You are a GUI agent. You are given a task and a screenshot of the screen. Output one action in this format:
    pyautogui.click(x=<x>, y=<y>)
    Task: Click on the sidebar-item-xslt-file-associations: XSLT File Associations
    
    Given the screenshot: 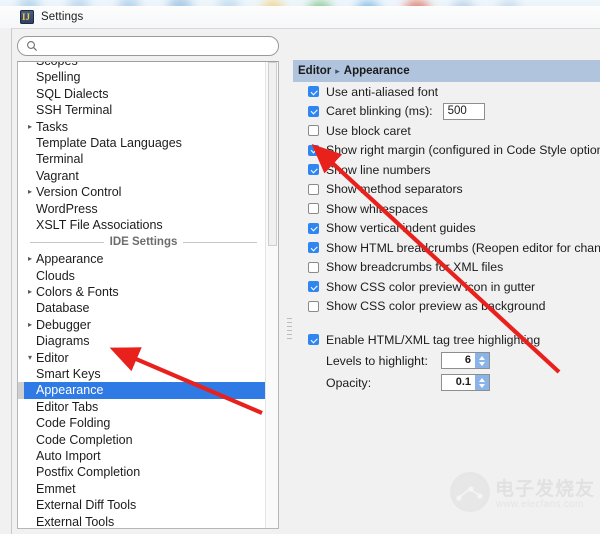 What is the action you would take?
    pyautogui.click(x=142, y=225)
    